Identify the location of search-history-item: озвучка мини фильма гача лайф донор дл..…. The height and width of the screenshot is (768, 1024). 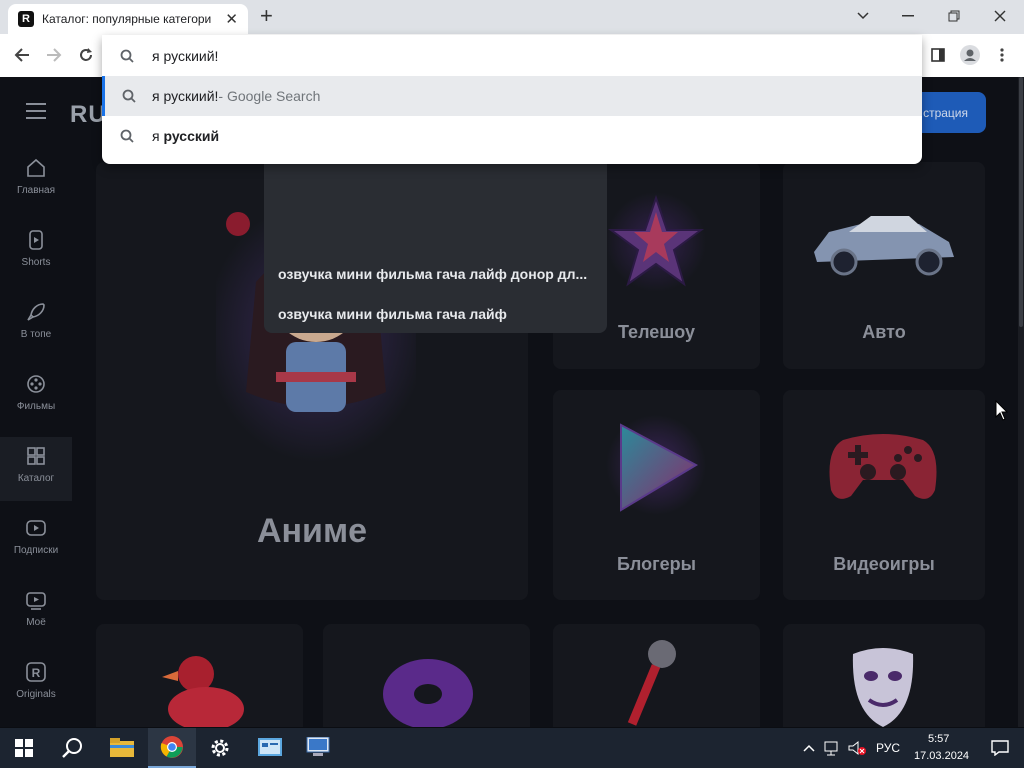
(432, 274).